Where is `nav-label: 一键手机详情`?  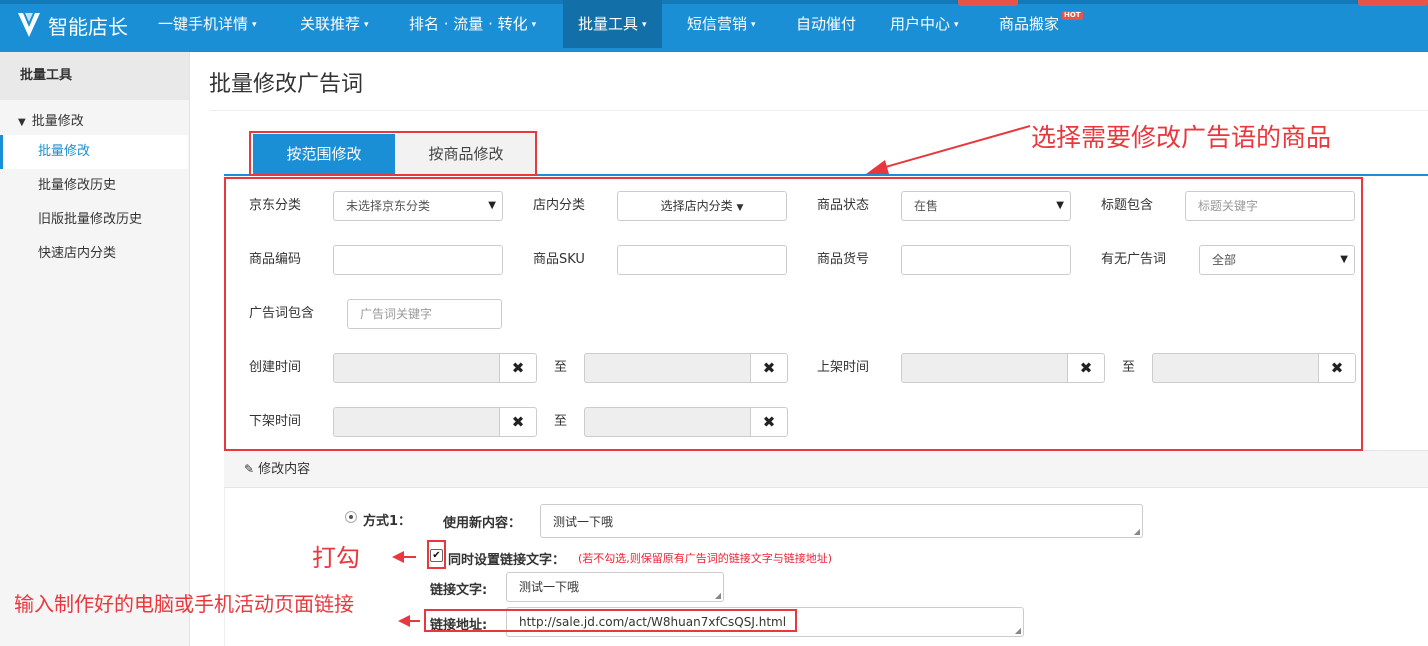
nav-label: 一键手机详情 is located at coordinates (203, 24).